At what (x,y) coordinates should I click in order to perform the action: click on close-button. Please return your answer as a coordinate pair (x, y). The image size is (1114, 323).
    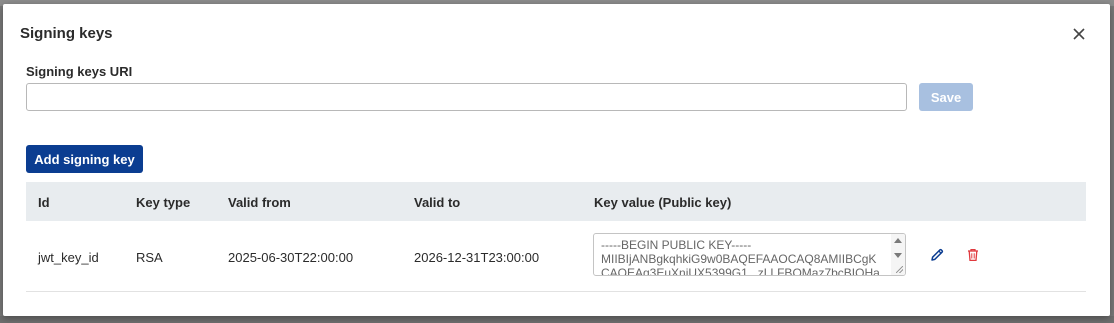
    Looking at the image, I should click on (1079, 34).